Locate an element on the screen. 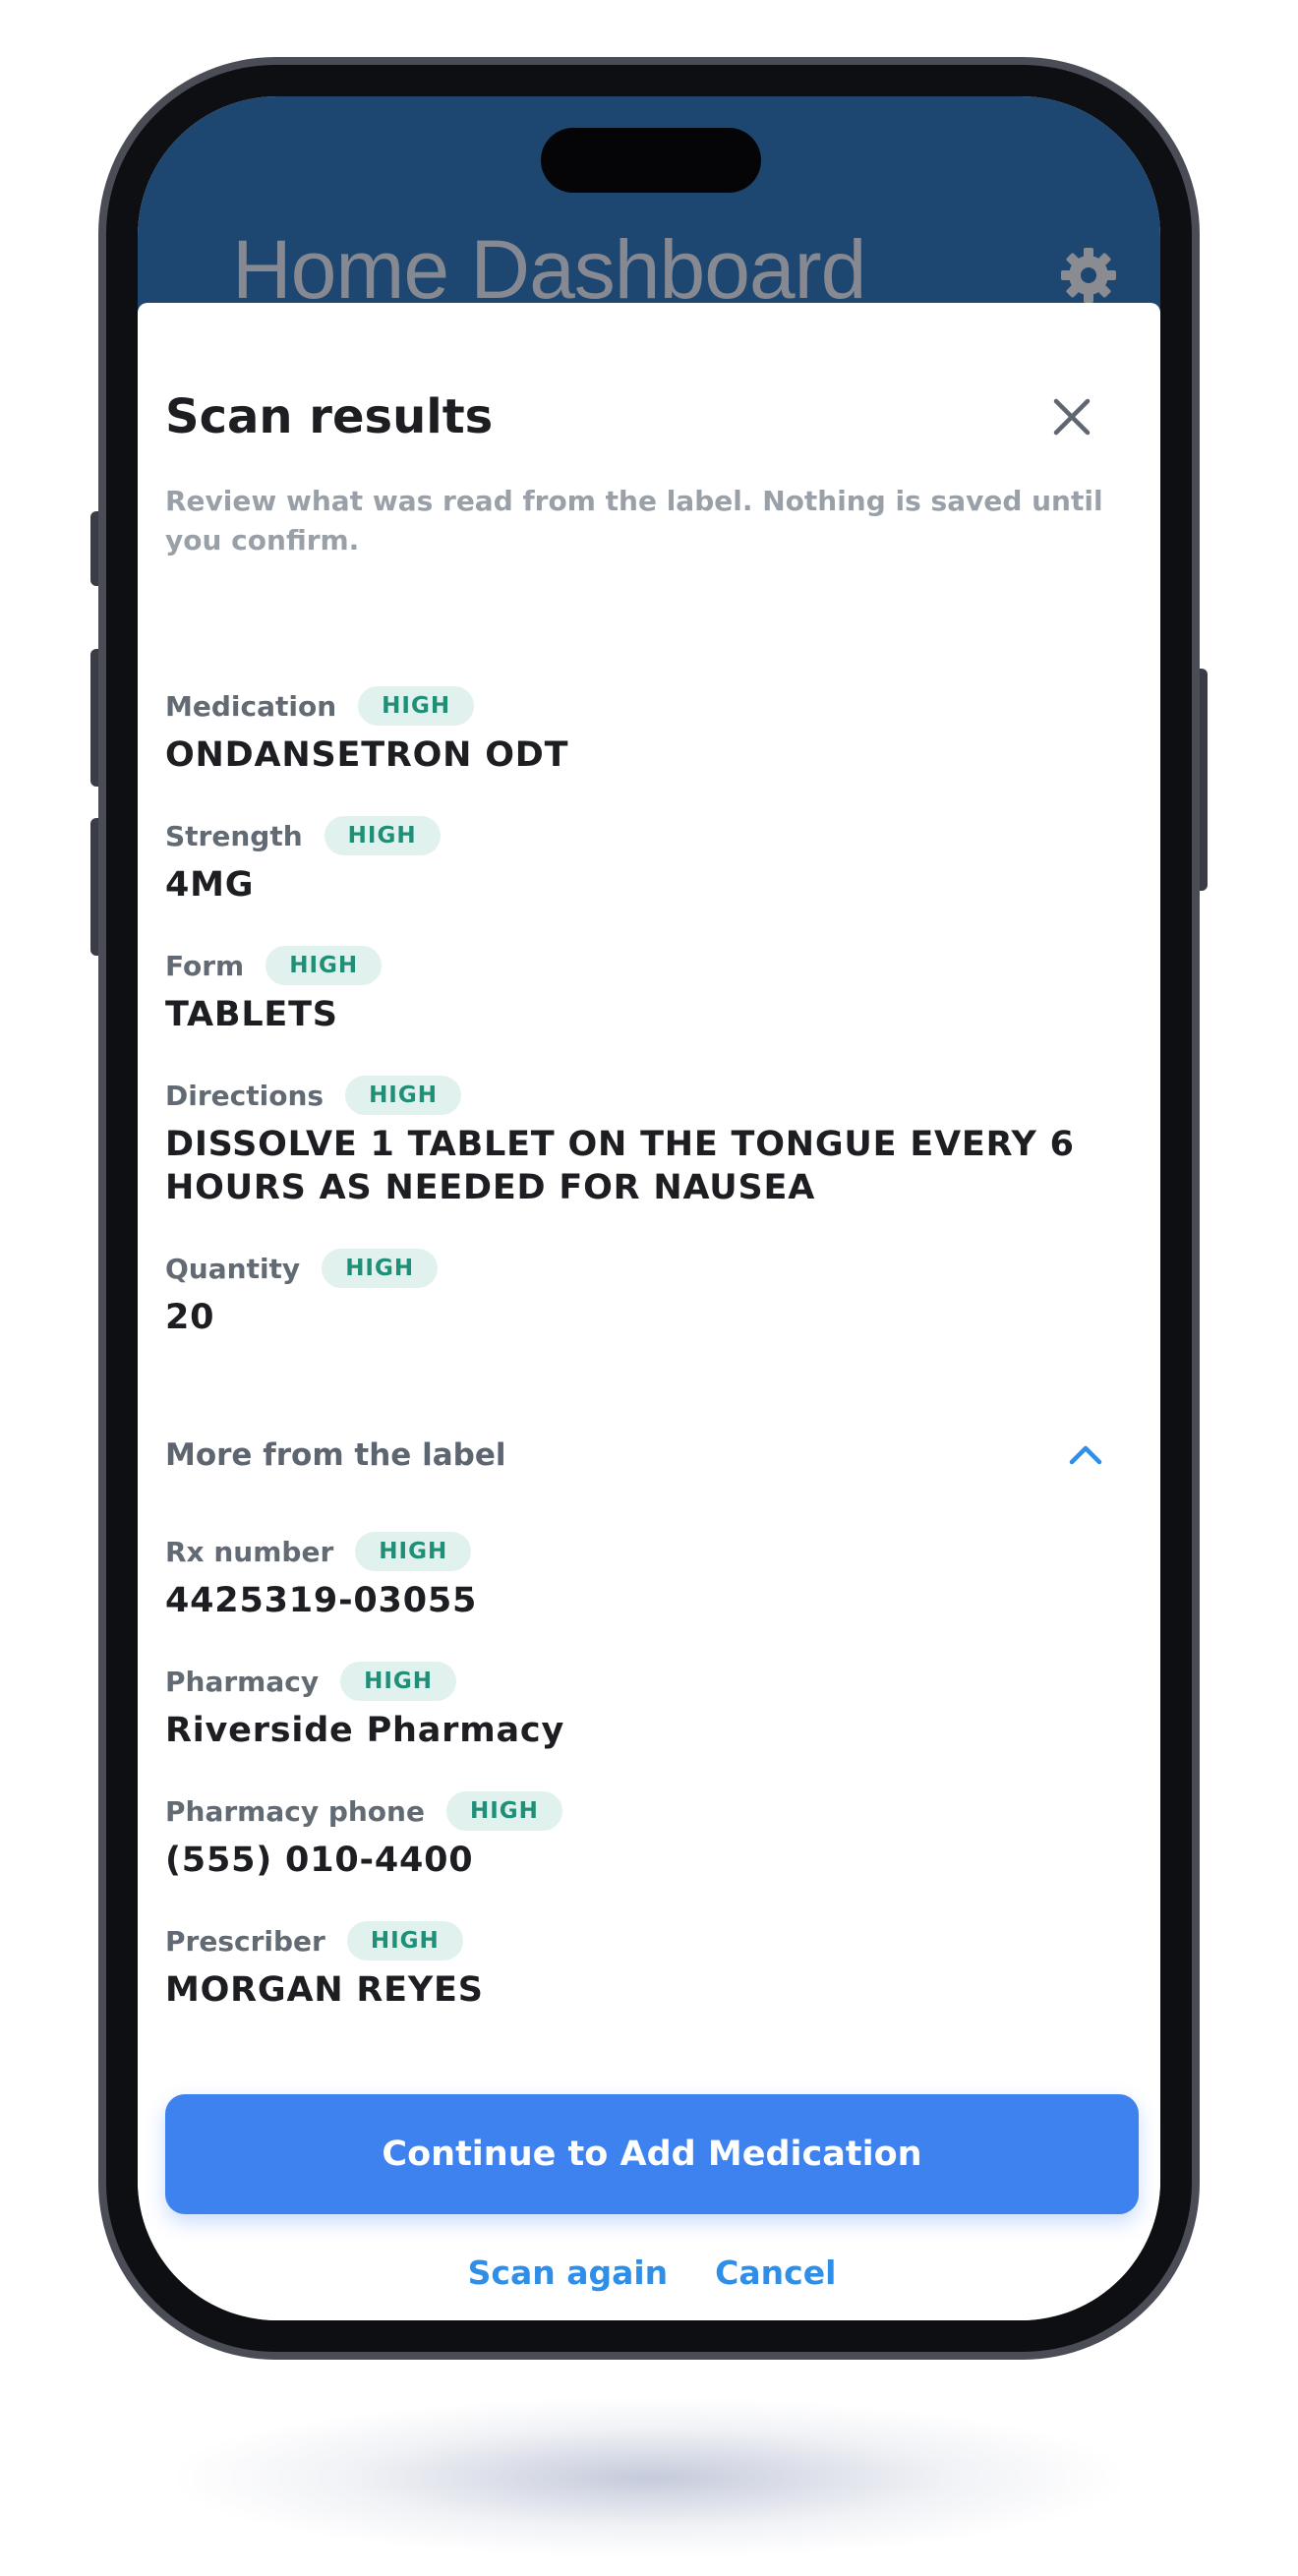 The width and height of the screenshot is (1298, 2576). field-medication: Medication HIGH ONDANSETRON ODT is located at coordinates (637, 731).